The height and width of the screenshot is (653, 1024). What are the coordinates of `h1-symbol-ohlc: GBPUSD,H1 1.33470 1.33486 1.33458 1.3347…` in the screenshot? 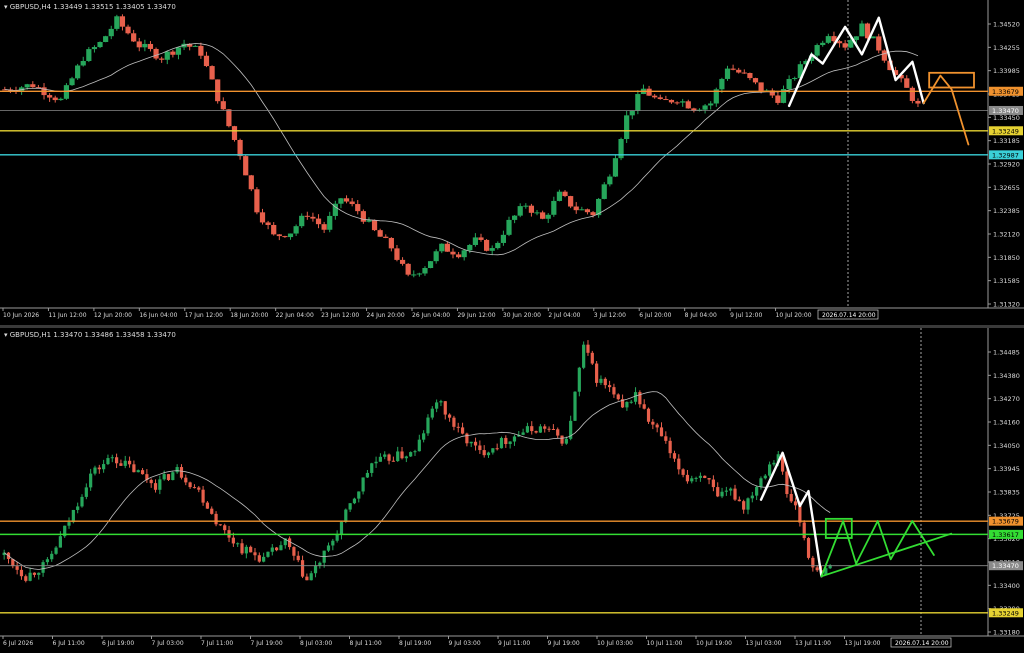 It's located at (92, 335).